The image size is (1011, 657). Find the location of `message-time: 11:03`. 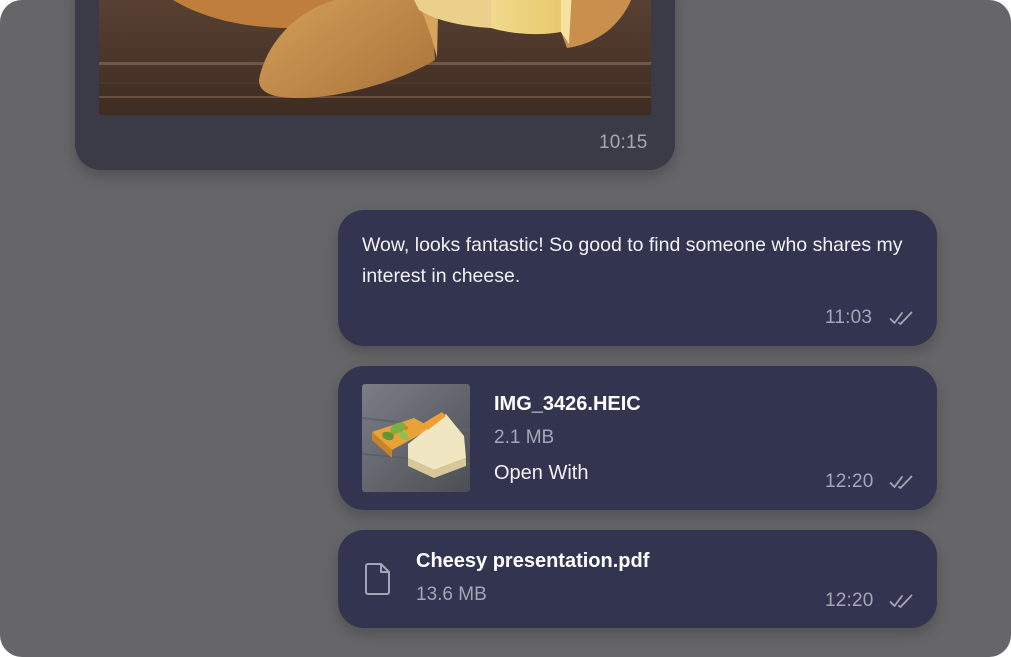

message-time: 11:03 is located at coordinates (849, 317).